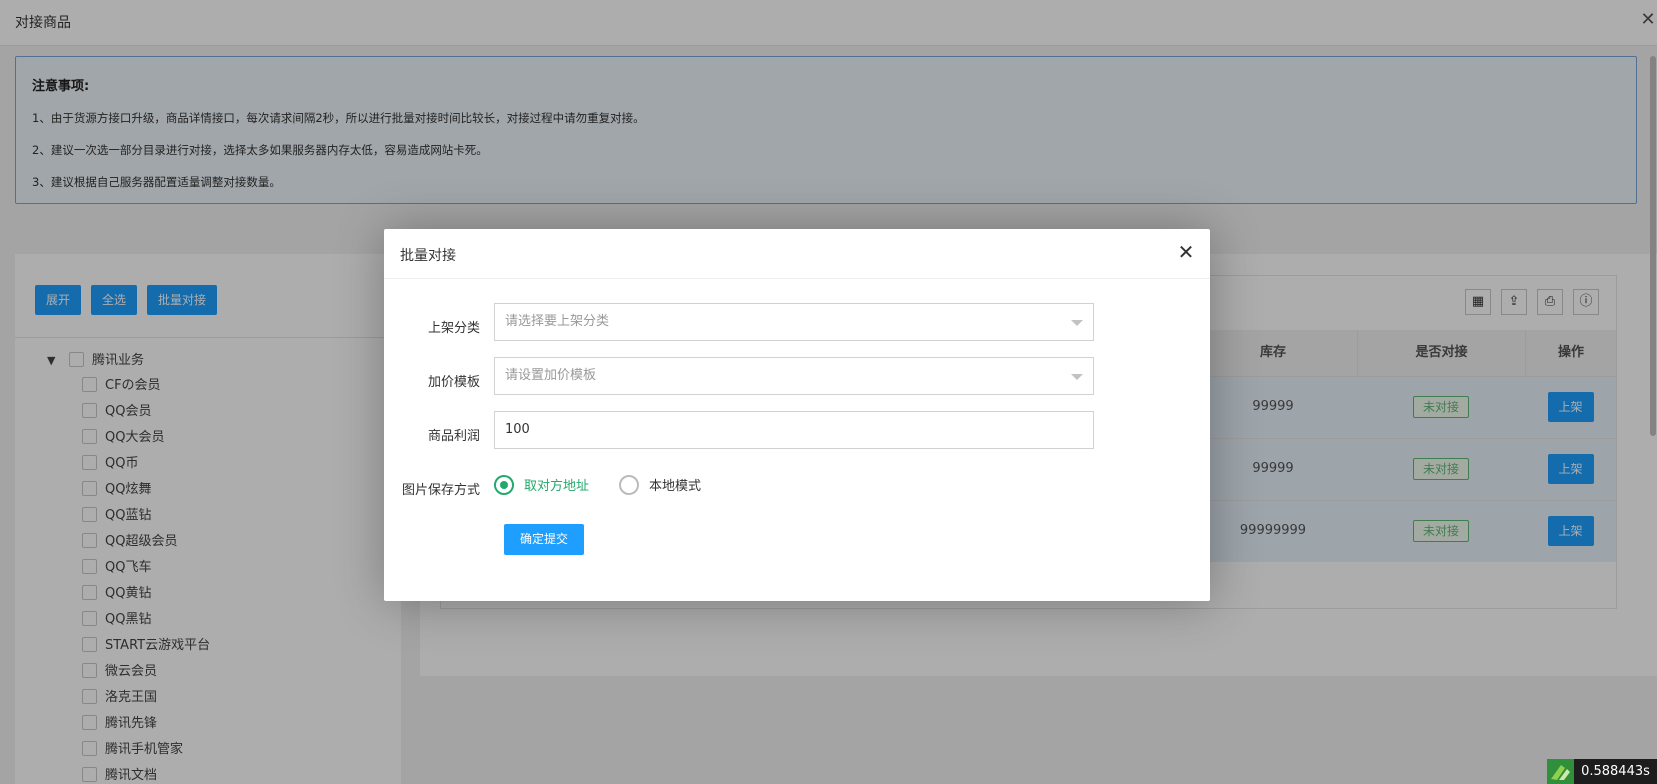  I want to click on template-select: 请设置加价模板, so click(794, 376).